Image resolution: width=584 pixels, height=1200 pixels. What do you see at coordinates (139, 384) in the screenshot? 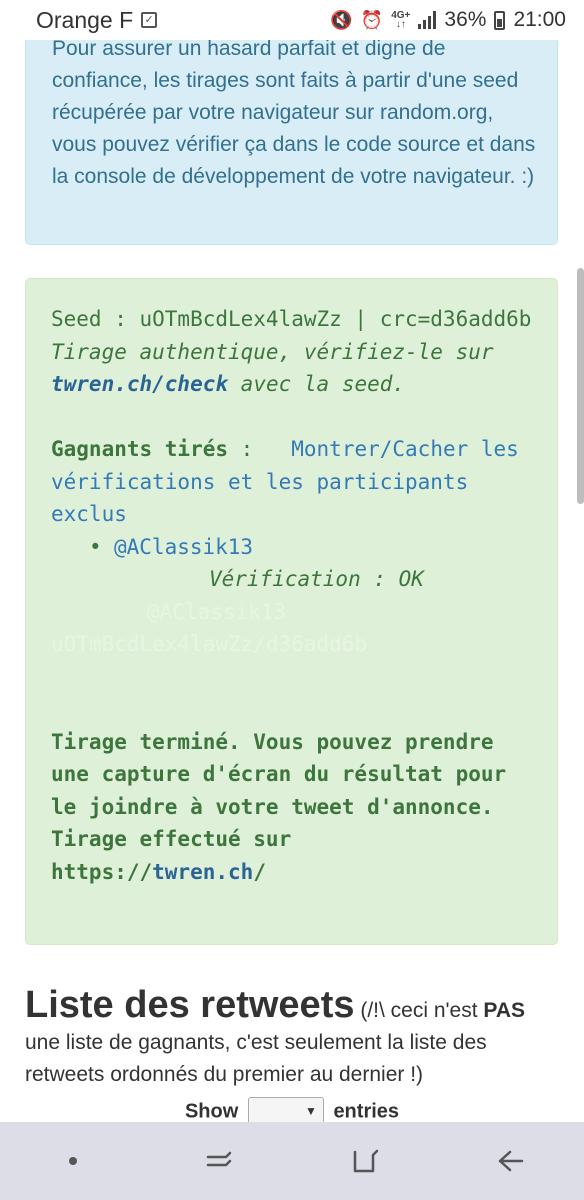
I see `check-link: twren.ch/check` at bounding box center [139, 384].